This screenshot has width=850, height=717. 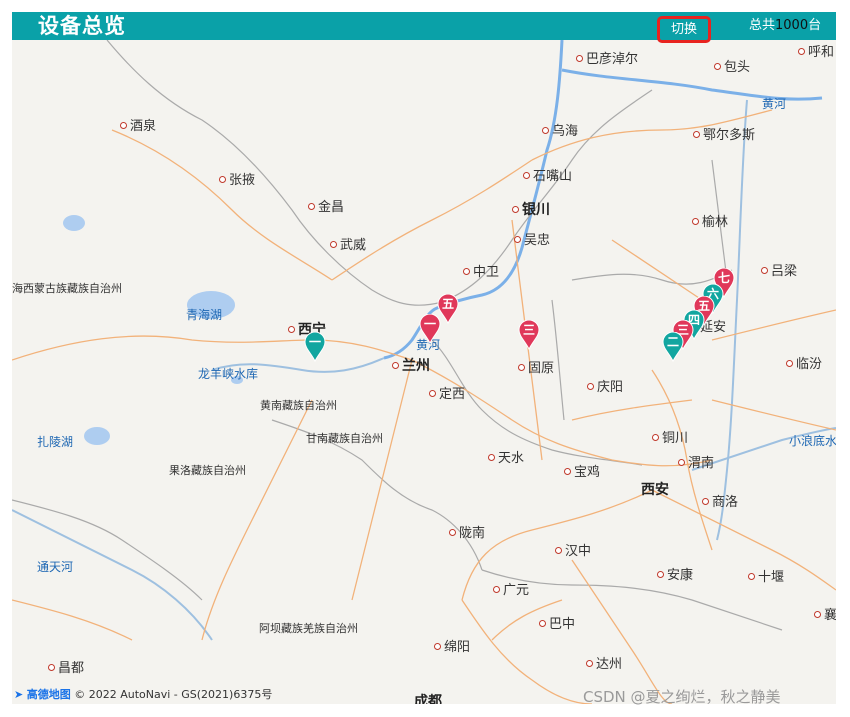 I want to click on city-label: 鄂尔多斯, so click(x=724, y=136).